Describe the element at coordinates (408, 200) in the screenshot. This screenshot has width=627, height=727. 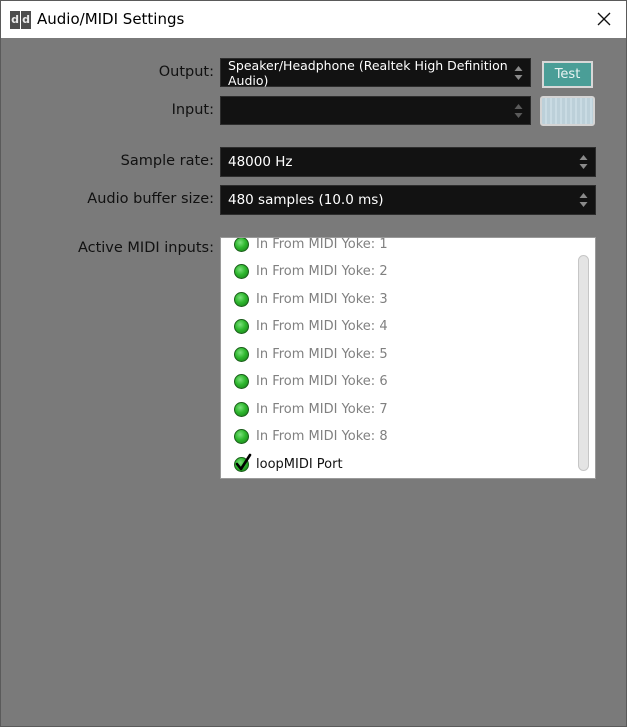
I see `buffer-size-select: 480 samples (10.0 ms)` at that location.